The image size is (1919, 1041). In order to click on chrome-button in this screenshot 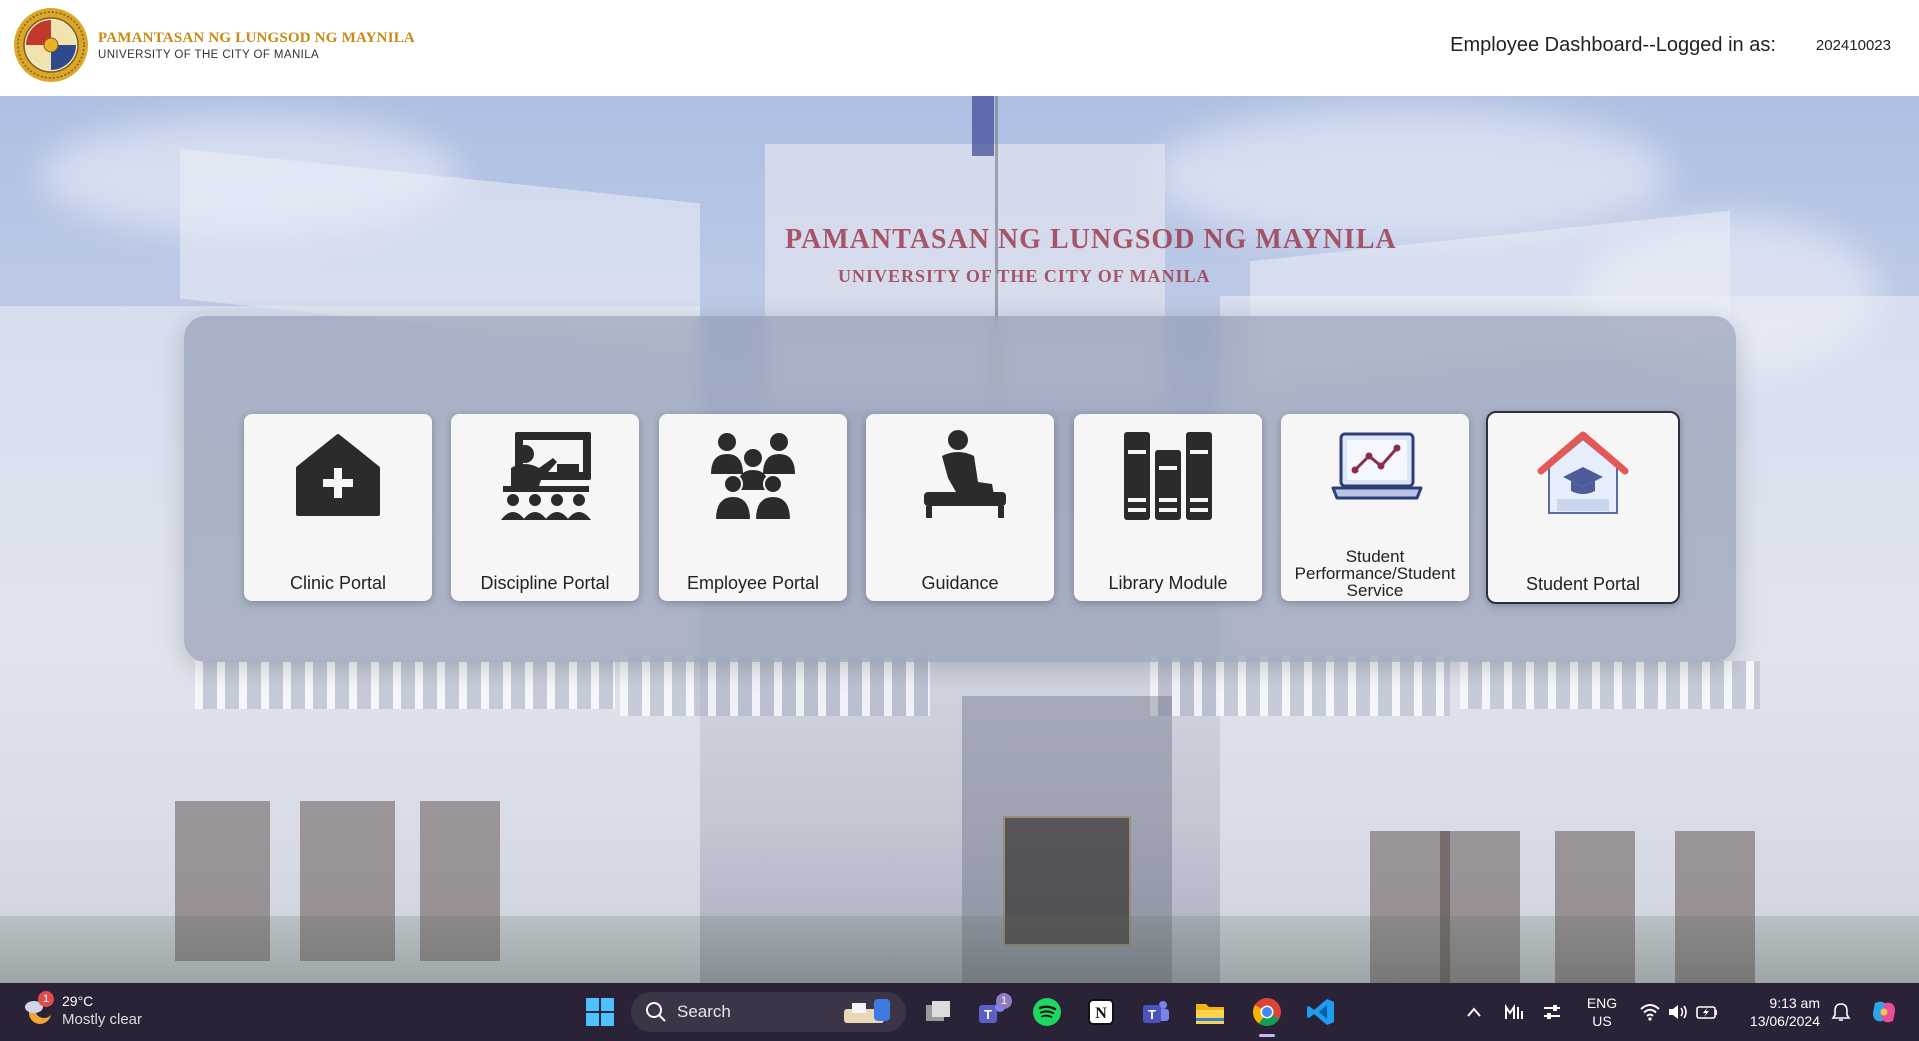, I will do `click(1267, 1012)`.